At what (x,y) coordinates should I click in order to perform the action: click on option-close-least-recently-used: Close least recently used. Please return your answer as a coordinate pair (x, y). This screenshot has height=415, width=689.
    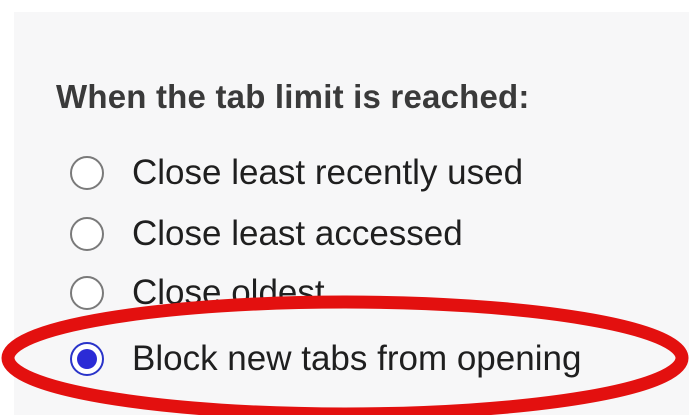
    Looking at the image, I should click on (296, 173).